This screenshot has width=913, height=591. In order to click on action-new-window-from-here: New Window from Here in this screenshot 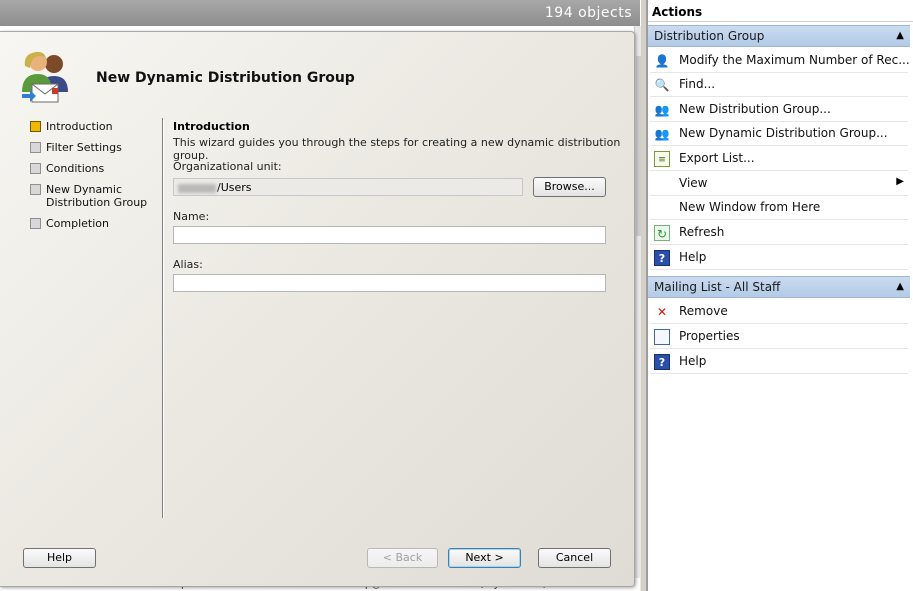, I will do `click(779, 208)`.